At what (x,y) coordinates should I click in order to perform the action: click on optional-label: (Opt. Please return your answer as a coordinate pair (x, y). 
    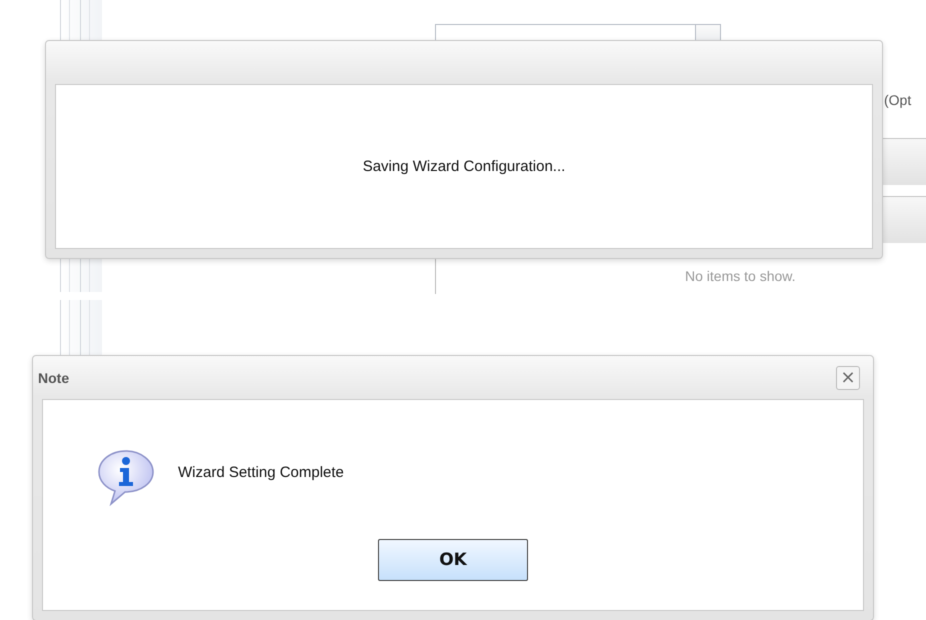
    Looking at the image, I should click on (898, 100).